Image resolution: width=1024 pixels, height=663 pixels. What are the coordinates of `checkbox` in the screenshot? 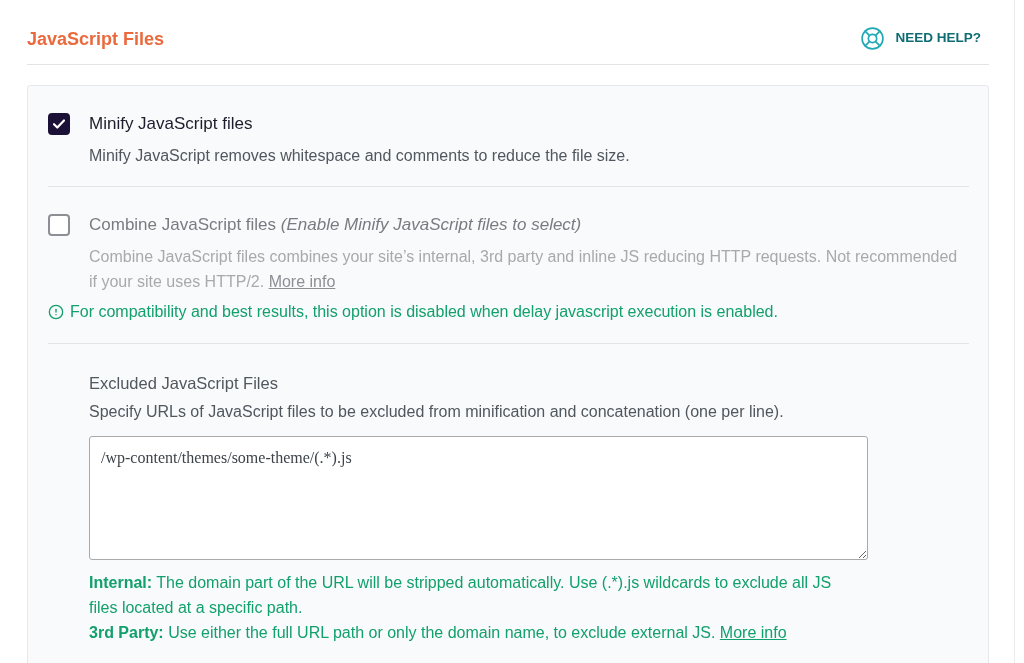 It's located at (59, 124).